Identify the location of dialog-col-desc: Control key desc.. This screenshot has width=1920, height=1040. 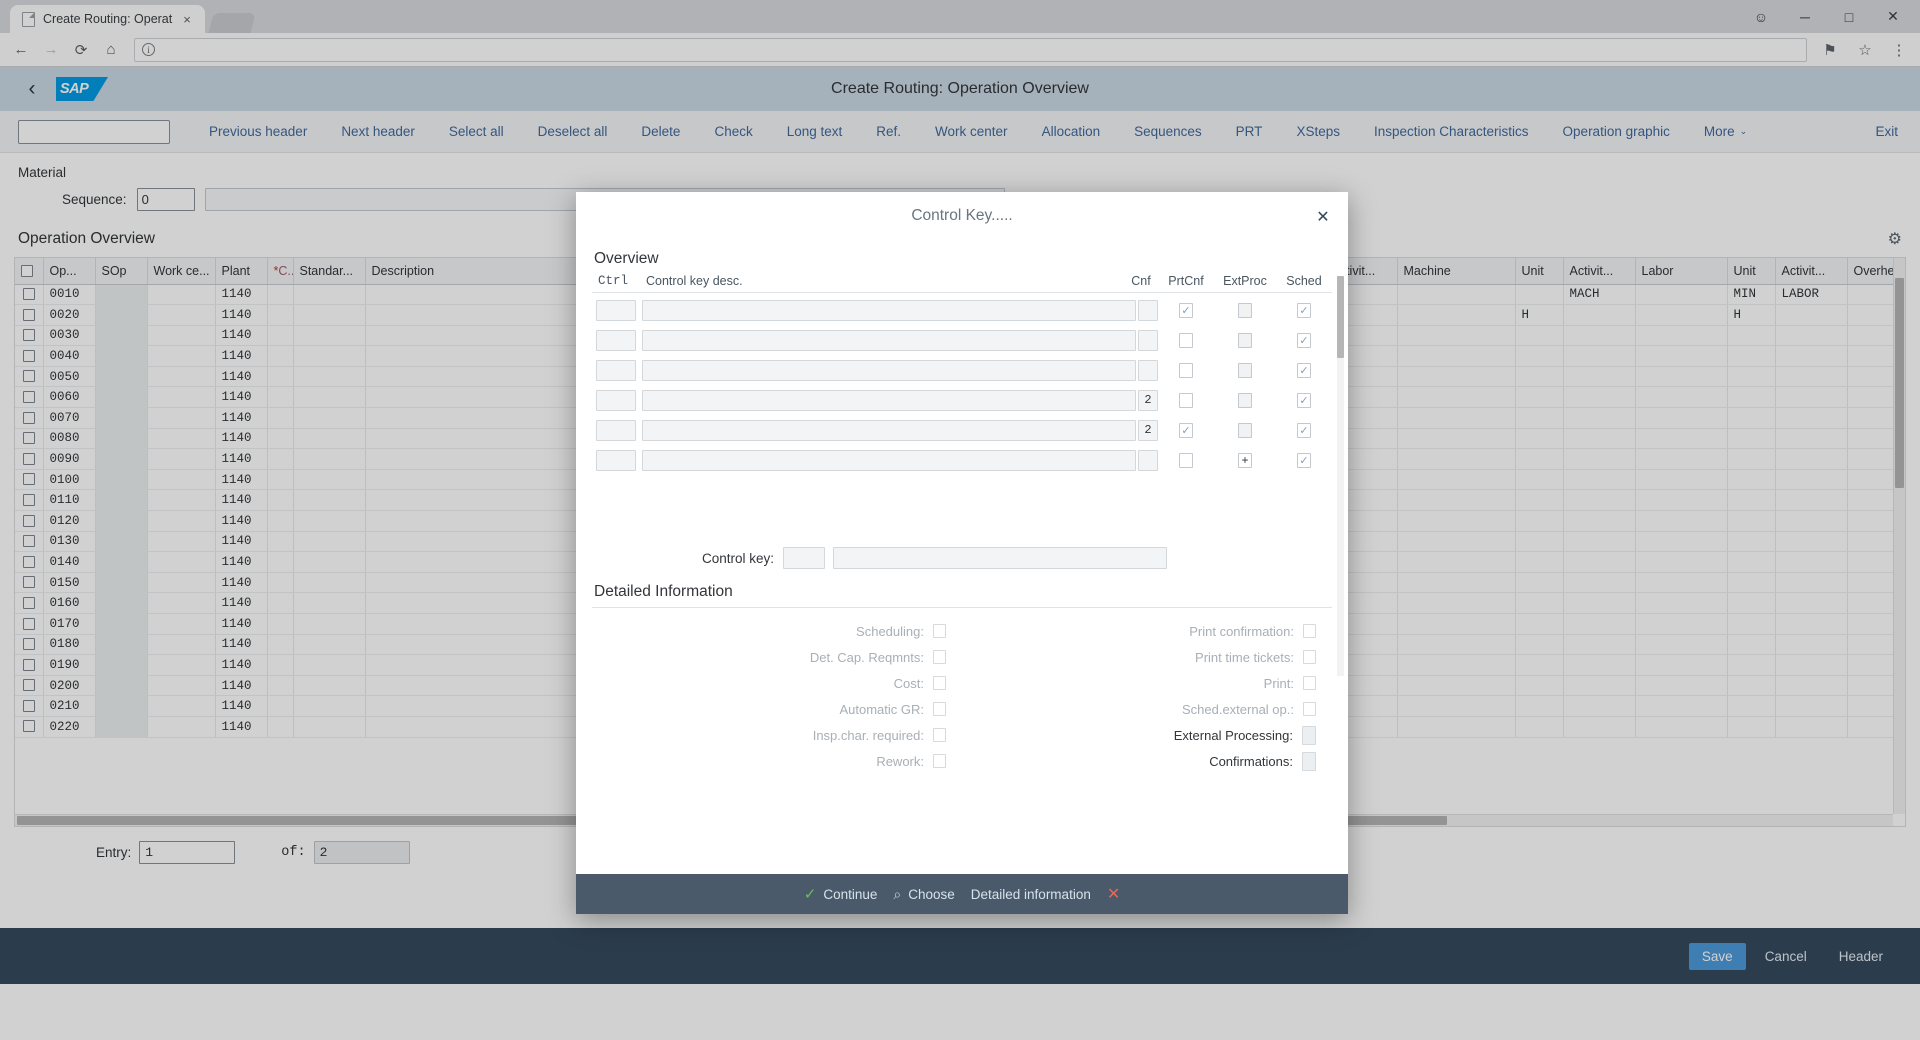
(694, 281).